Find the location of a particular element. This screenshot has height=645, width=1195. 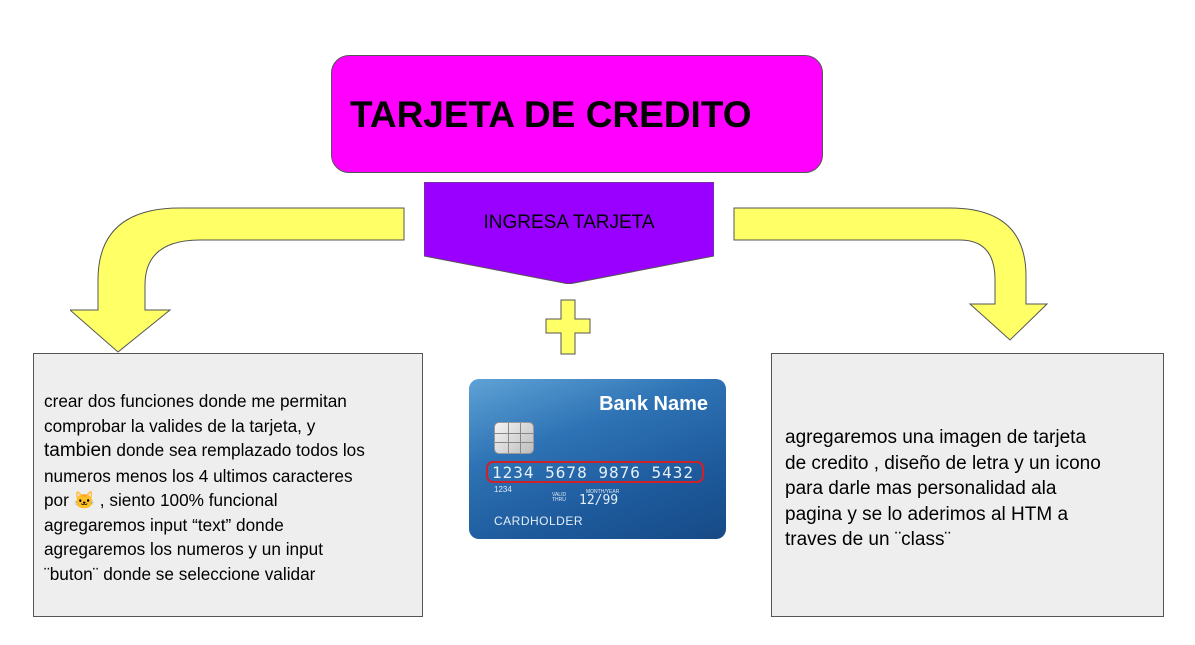

card-bank-name: Bank Name is located at coordinates (653, 404).